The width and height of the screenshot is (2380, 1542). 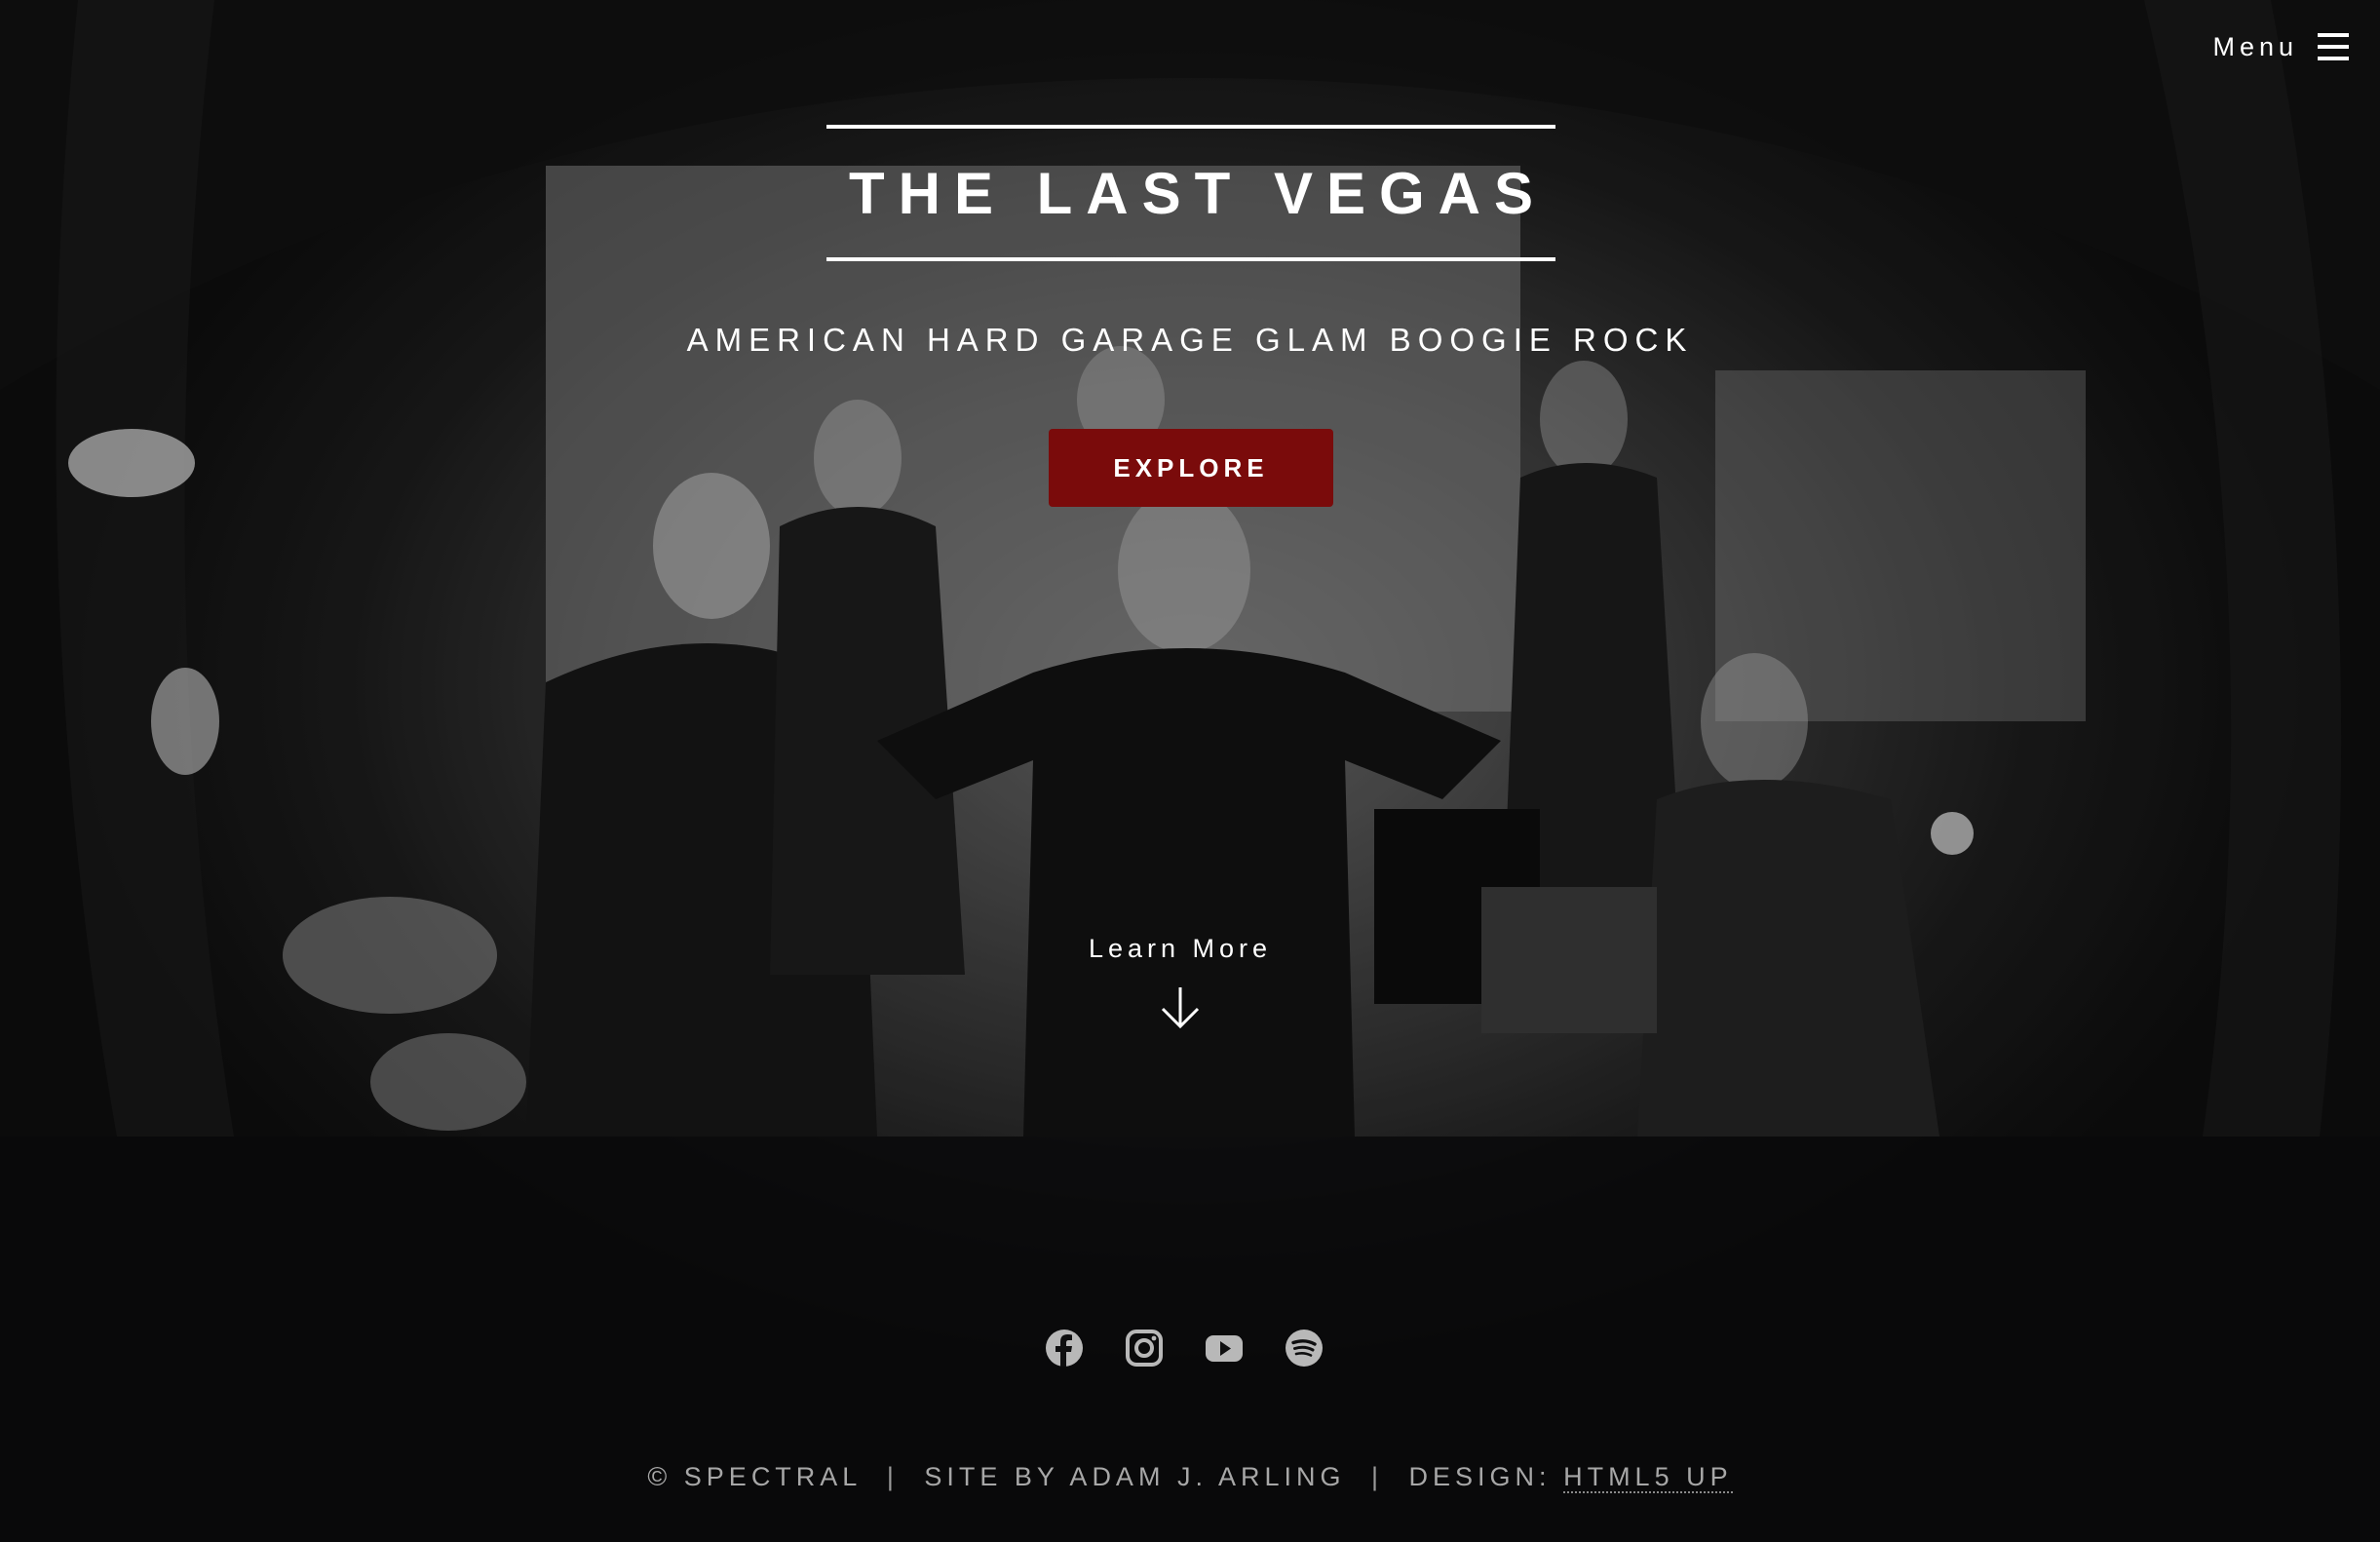 I want to click on hamburger-icon, so click(x=2333, y=46).